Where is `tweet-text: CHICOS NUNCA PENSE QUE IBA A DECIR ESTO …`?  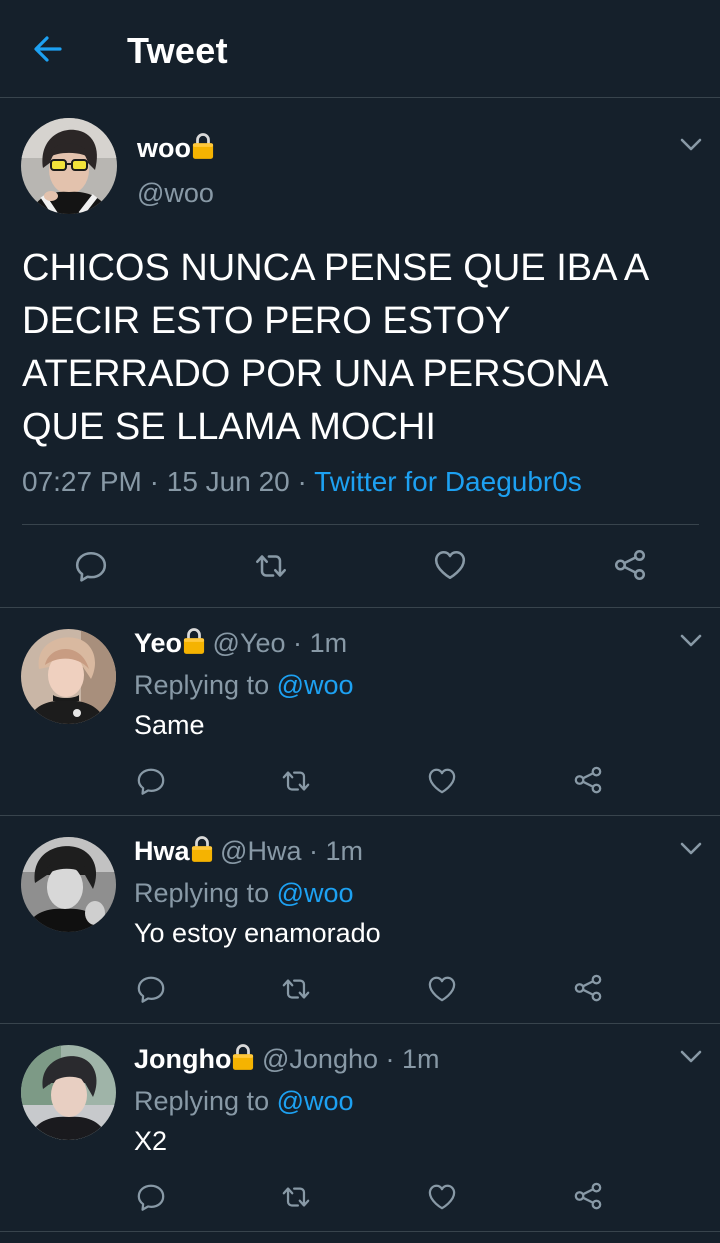
tweet-text: CHICOS NUNCA PENSE QUE IBA A DECIR ESTO … is located at coordinates (335, 347).